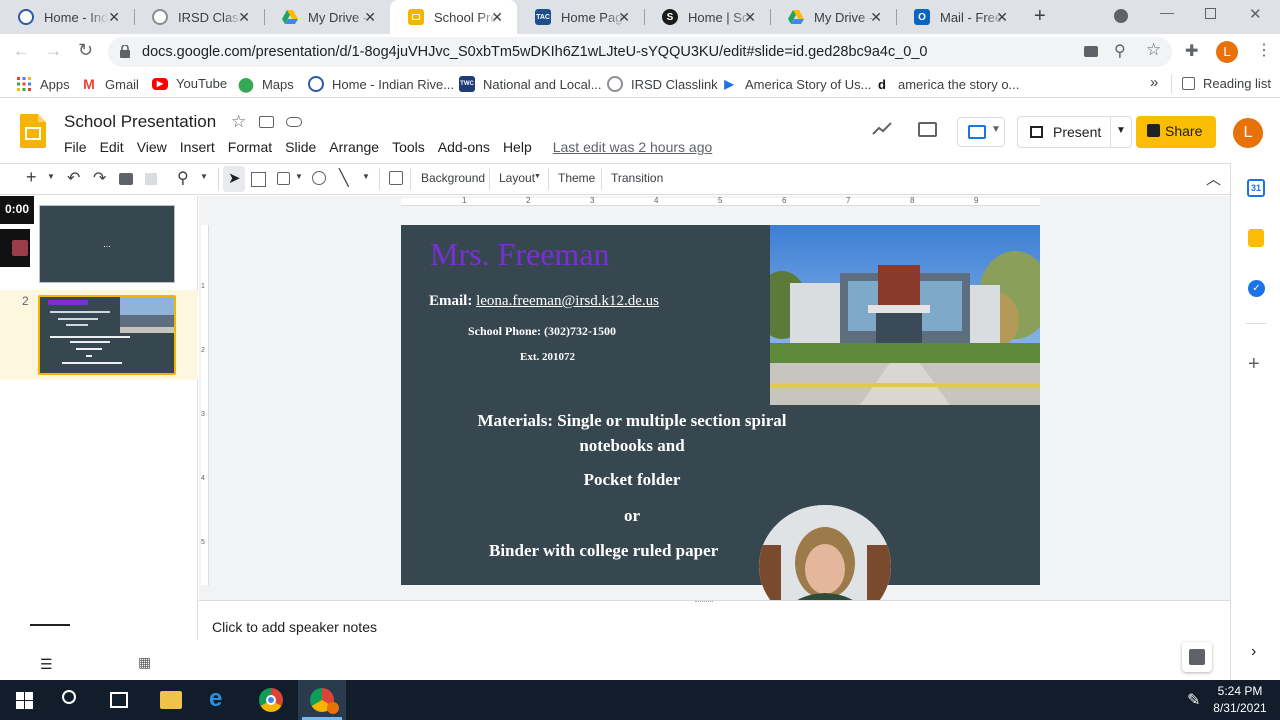  I want to click on background-button: Background, so click(453, 178).